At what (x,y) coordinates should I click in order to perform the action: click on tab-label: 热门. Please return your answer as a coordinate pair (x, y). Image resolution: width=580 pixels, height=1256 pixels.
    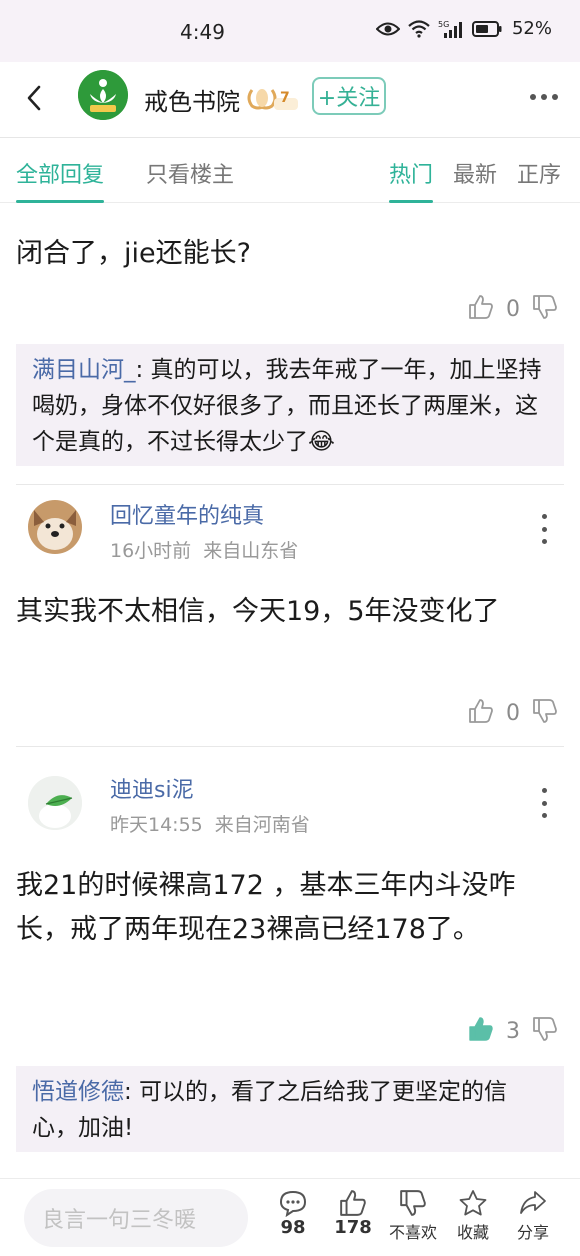
    Looking at the image, I should click on (411, 175).